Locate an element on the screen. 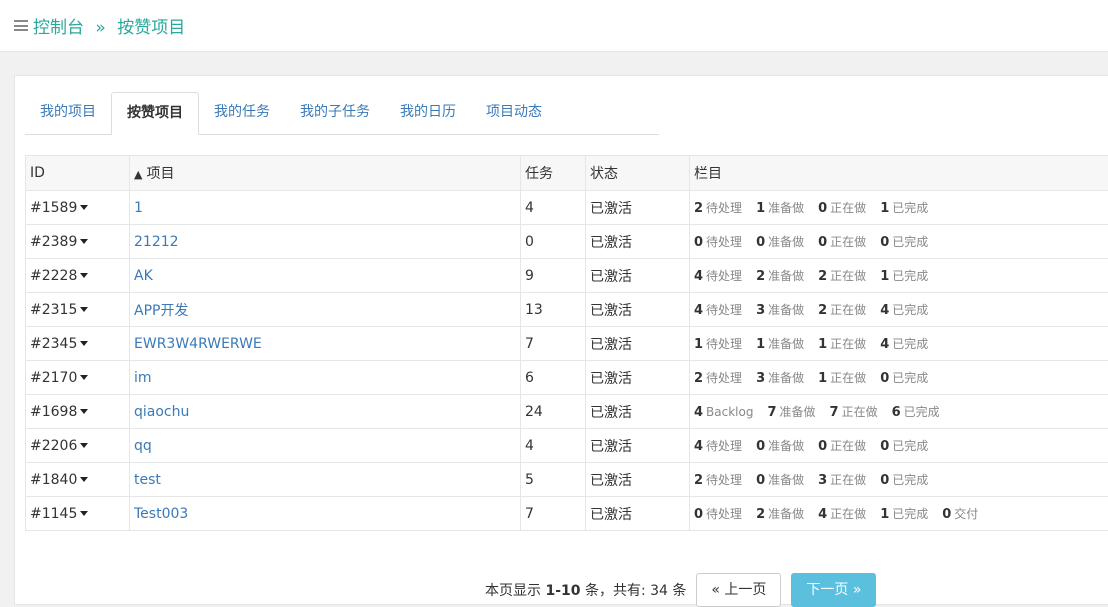  project-link: qiaochu is located at coordinates (161, 412).